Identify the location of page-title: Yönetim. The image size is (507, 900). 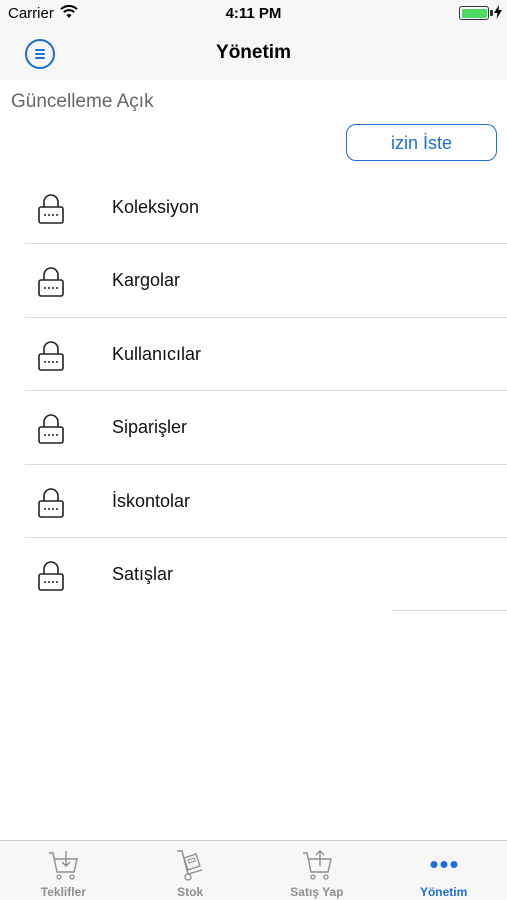
(253, 52).